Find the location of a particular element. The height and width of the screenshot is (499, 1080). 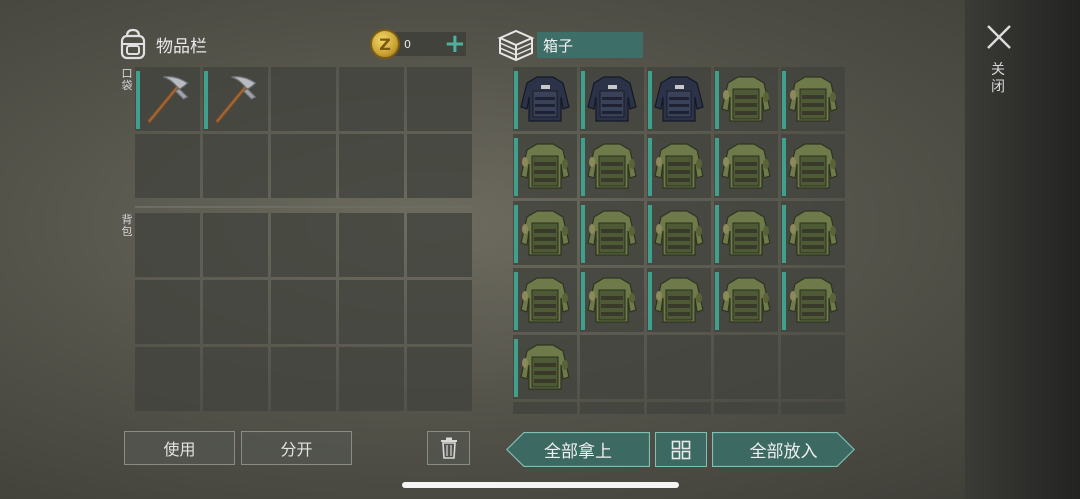

close-label: 关闭 is located at coordinates (998, 79).